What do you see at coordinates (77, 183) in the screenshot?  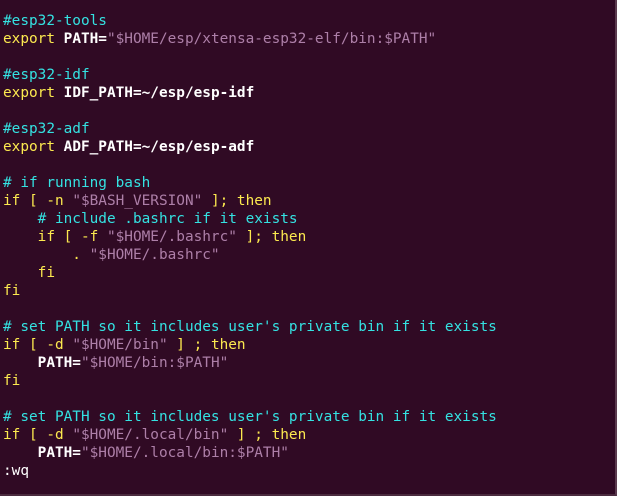 I see `comment-text: # if running bash` at bounding box center [77, 183].